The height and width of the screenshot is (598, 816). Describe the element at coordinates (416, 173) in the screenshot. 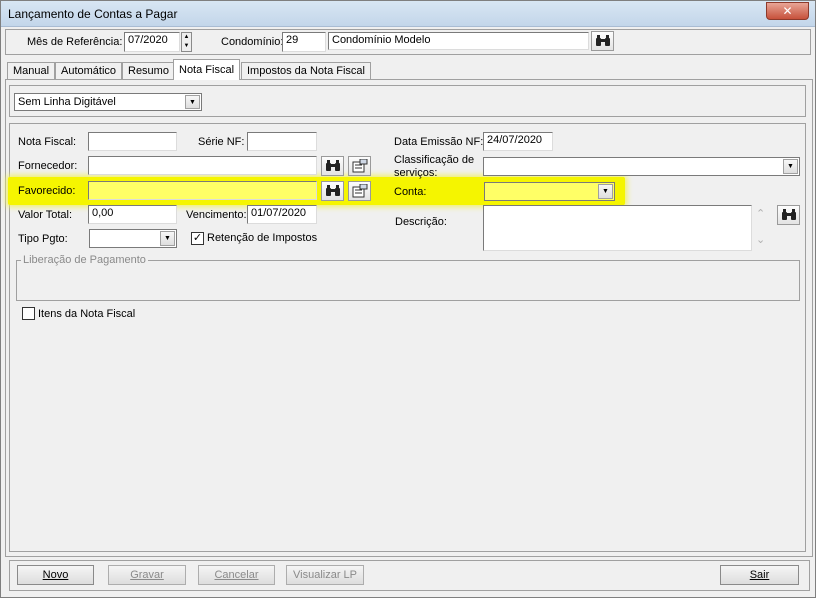

I see `classificacao-label-2: serviços:` at that location.